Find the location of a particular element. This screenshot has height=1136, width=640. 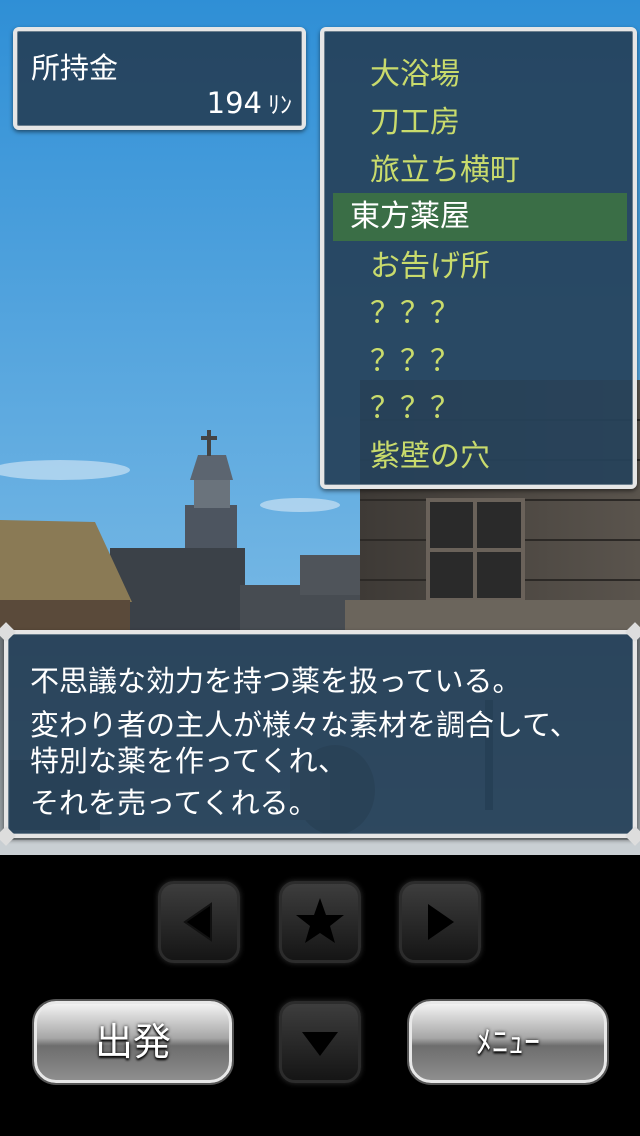

triangle-down-icon is located at coordinates (320, 1044).